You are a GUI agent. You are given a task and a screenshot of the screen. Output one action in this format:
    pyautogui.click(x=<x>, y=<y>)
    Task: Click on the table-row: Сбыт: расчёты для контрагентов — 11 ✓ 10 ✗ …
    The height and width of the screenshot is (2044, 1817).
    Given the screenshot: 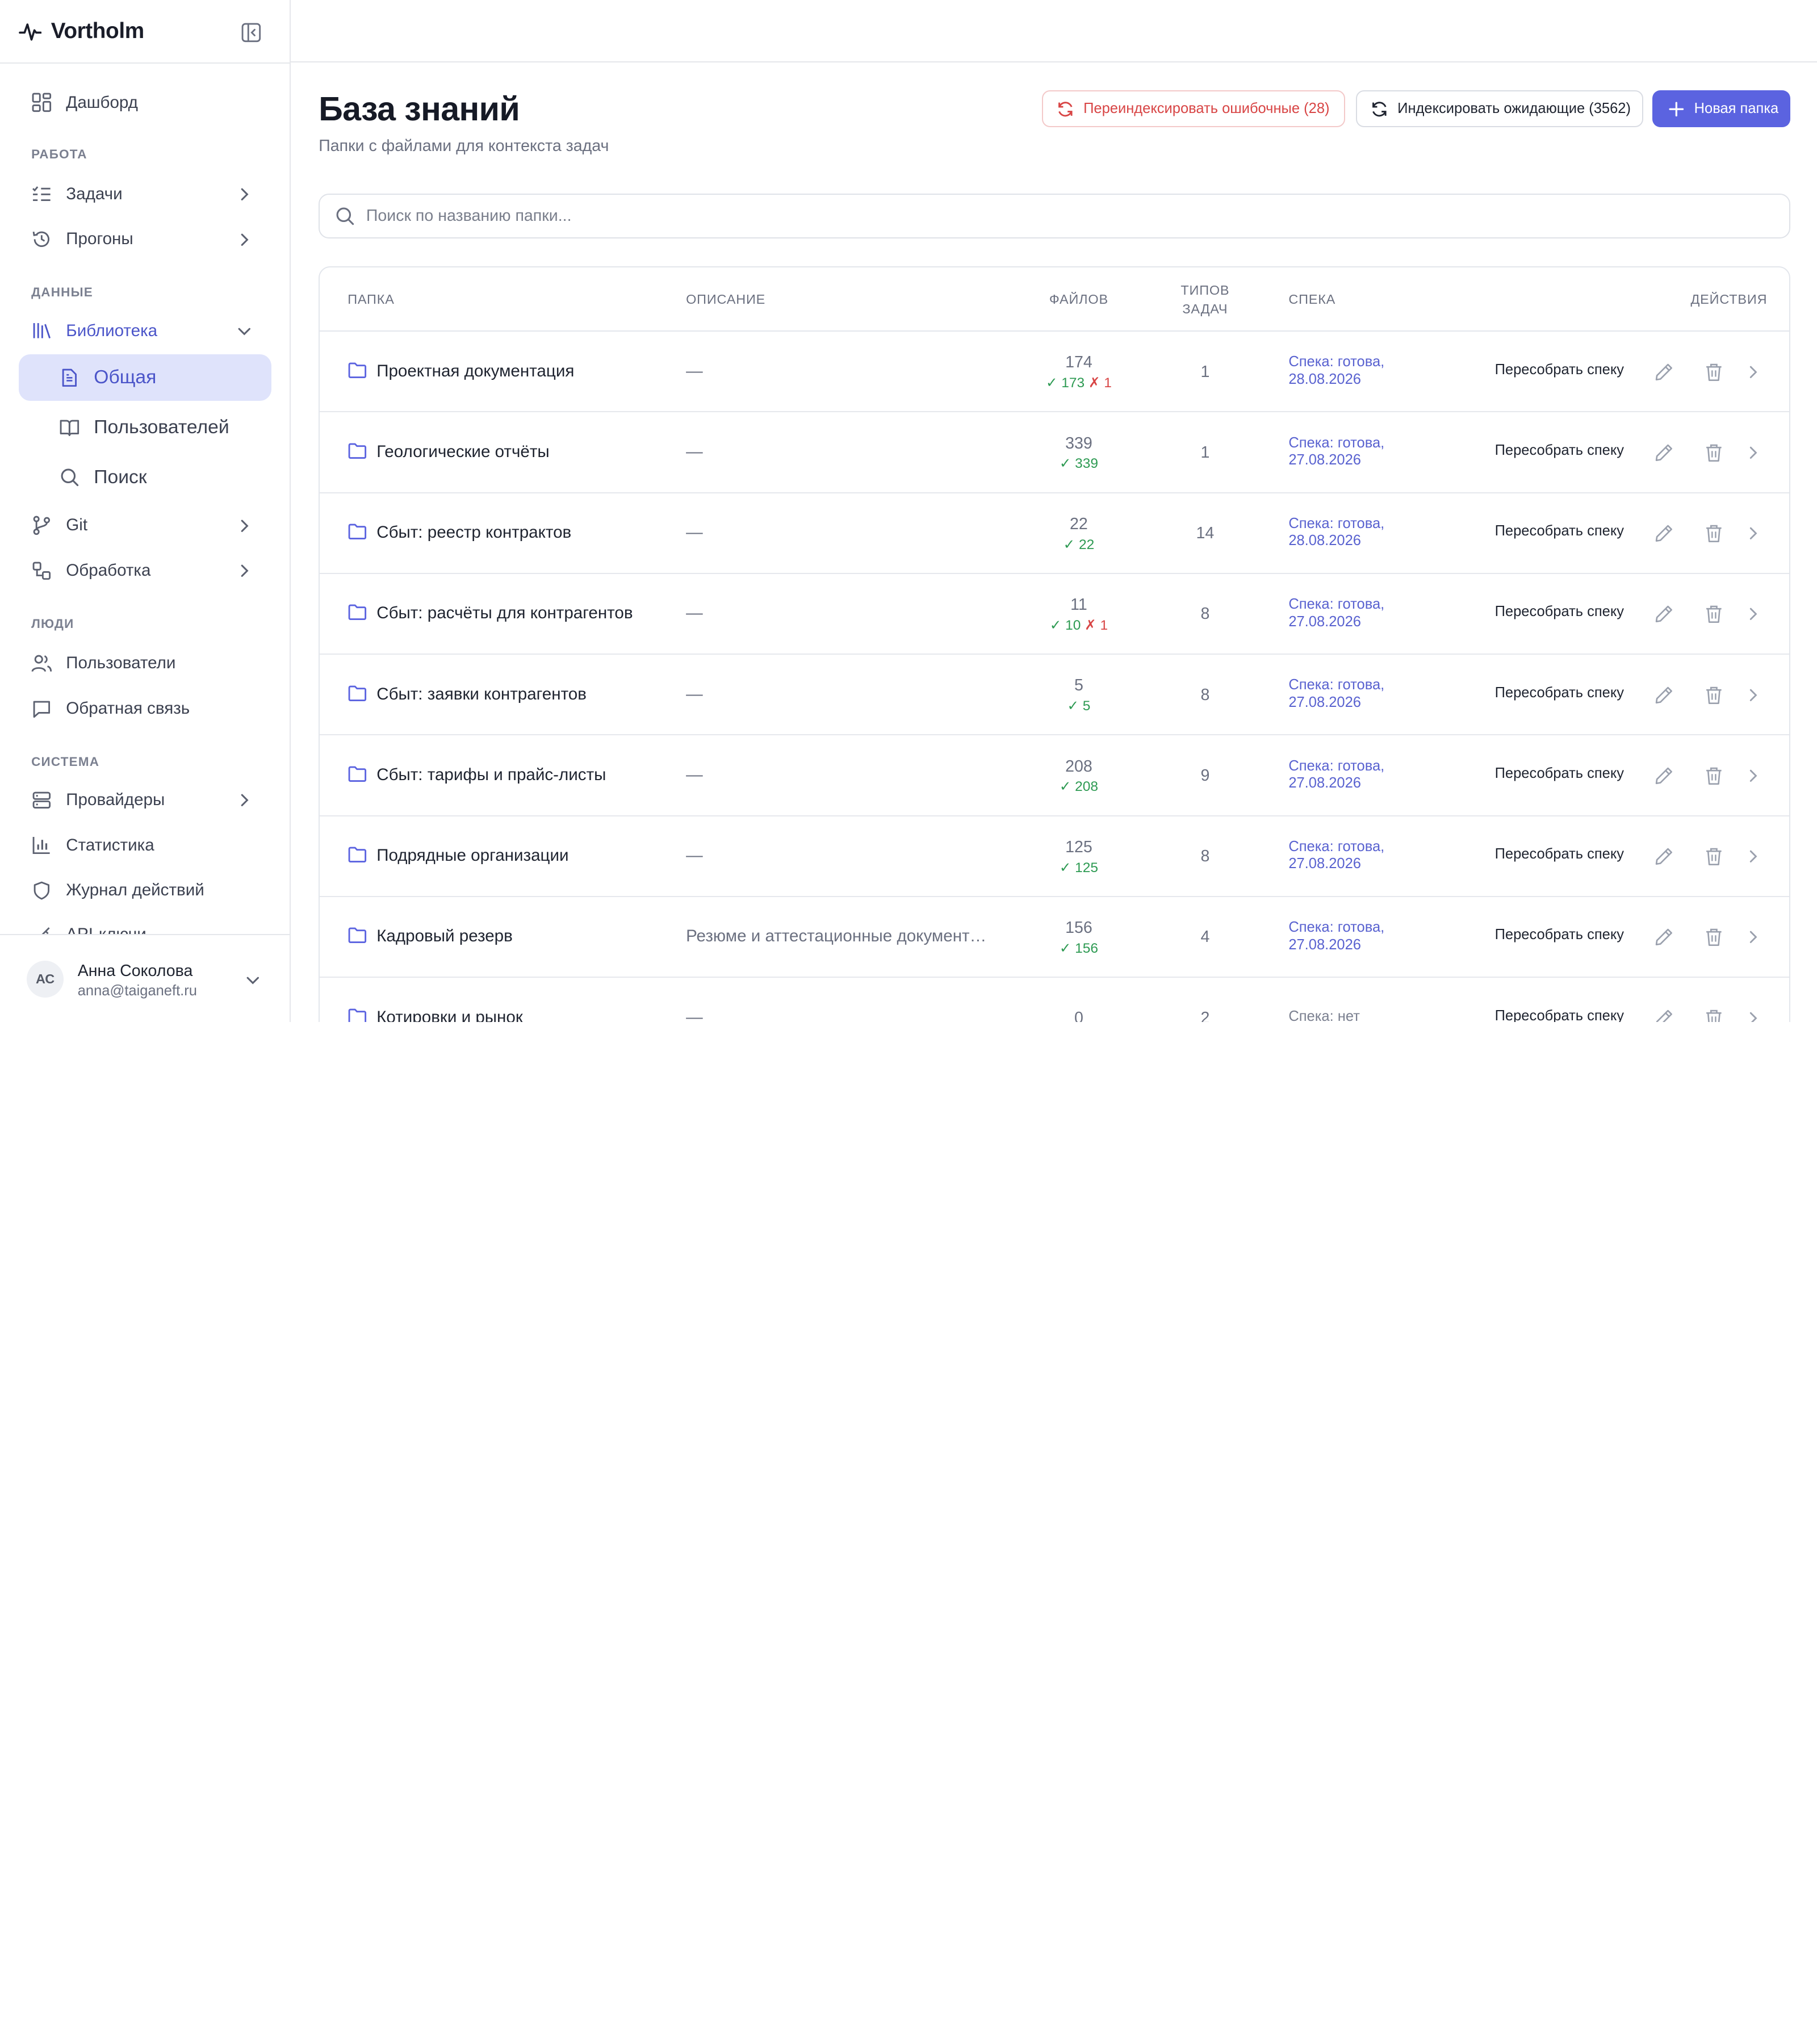 What is the action you would take?
    pyautogui.click(x=1055, y=614)
    